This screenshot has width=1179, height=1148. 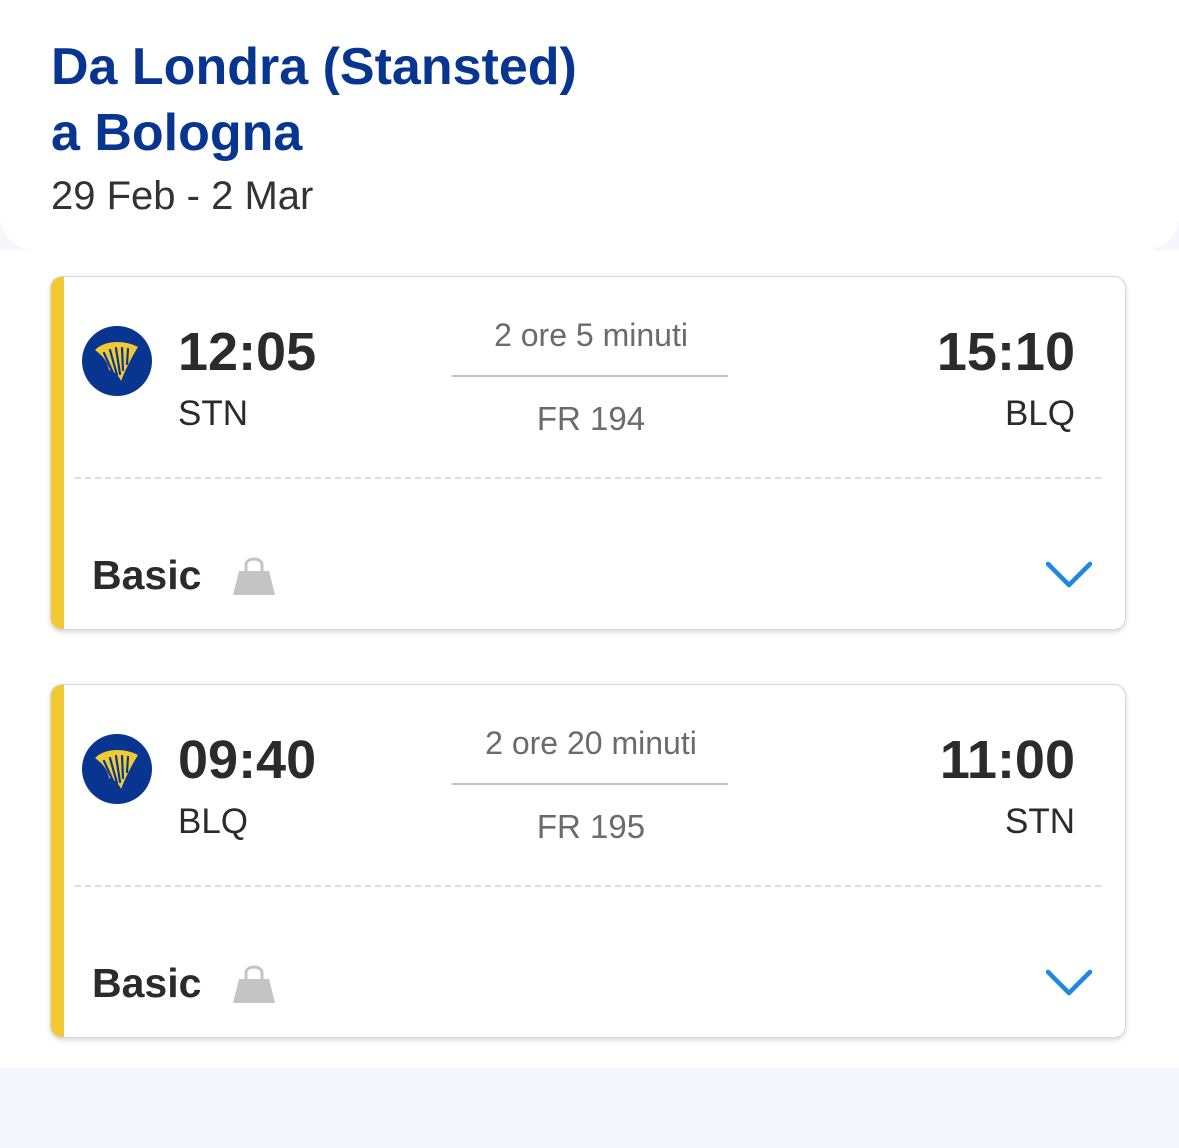 What do you see at coordinates (1005, 352) in the screenshot?
I see `arrival-time: 15:10` at bounding box center [1005, 352].